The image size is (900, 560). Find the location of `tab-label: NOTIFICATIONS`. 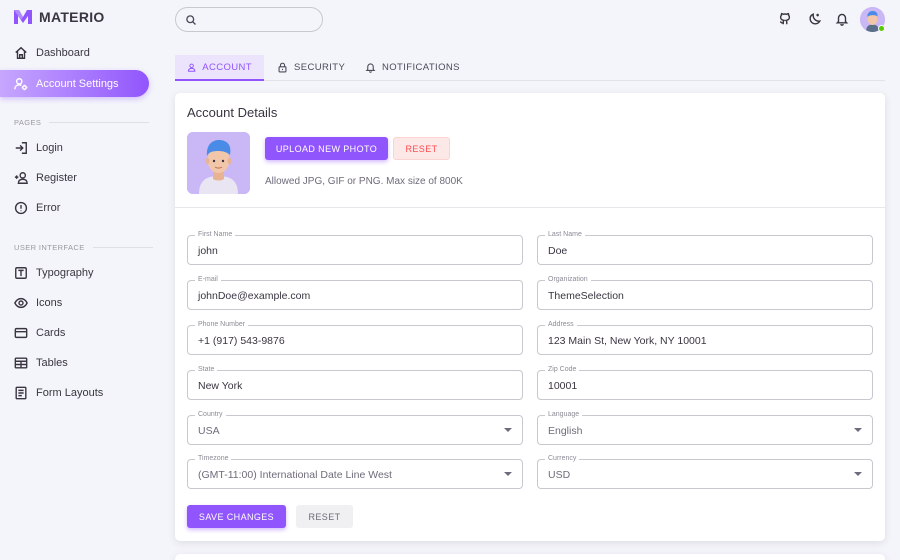

tab-label: NOTIFICATIONS is located at coordinates (421, 67).